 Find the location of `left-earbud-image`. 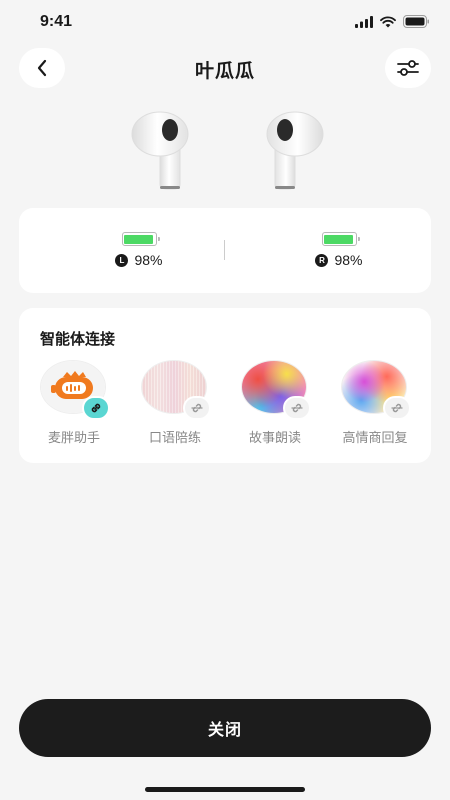

left-earbud-image is located at coordinates (160, 150).